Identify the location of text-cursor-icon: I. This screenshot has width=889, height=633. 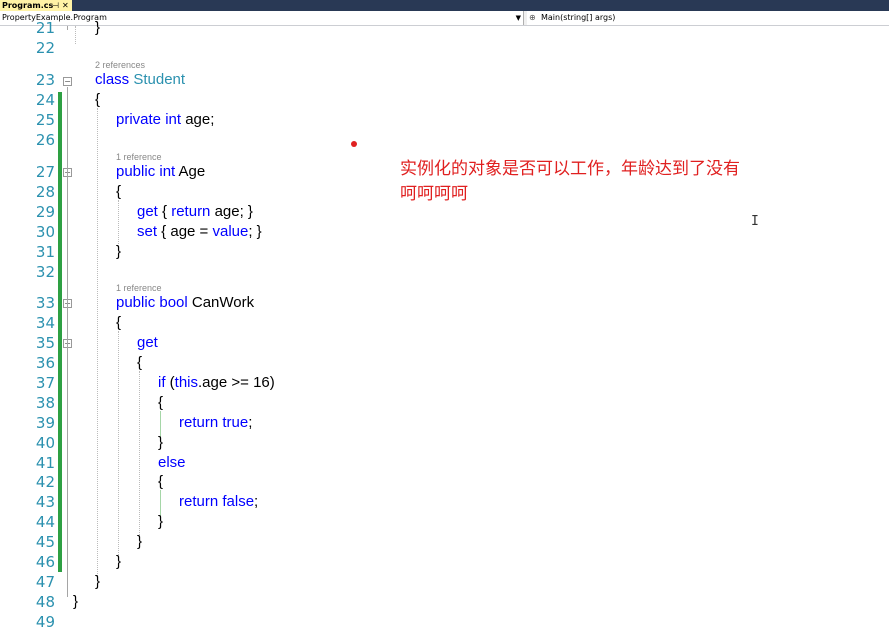
(755, 221).